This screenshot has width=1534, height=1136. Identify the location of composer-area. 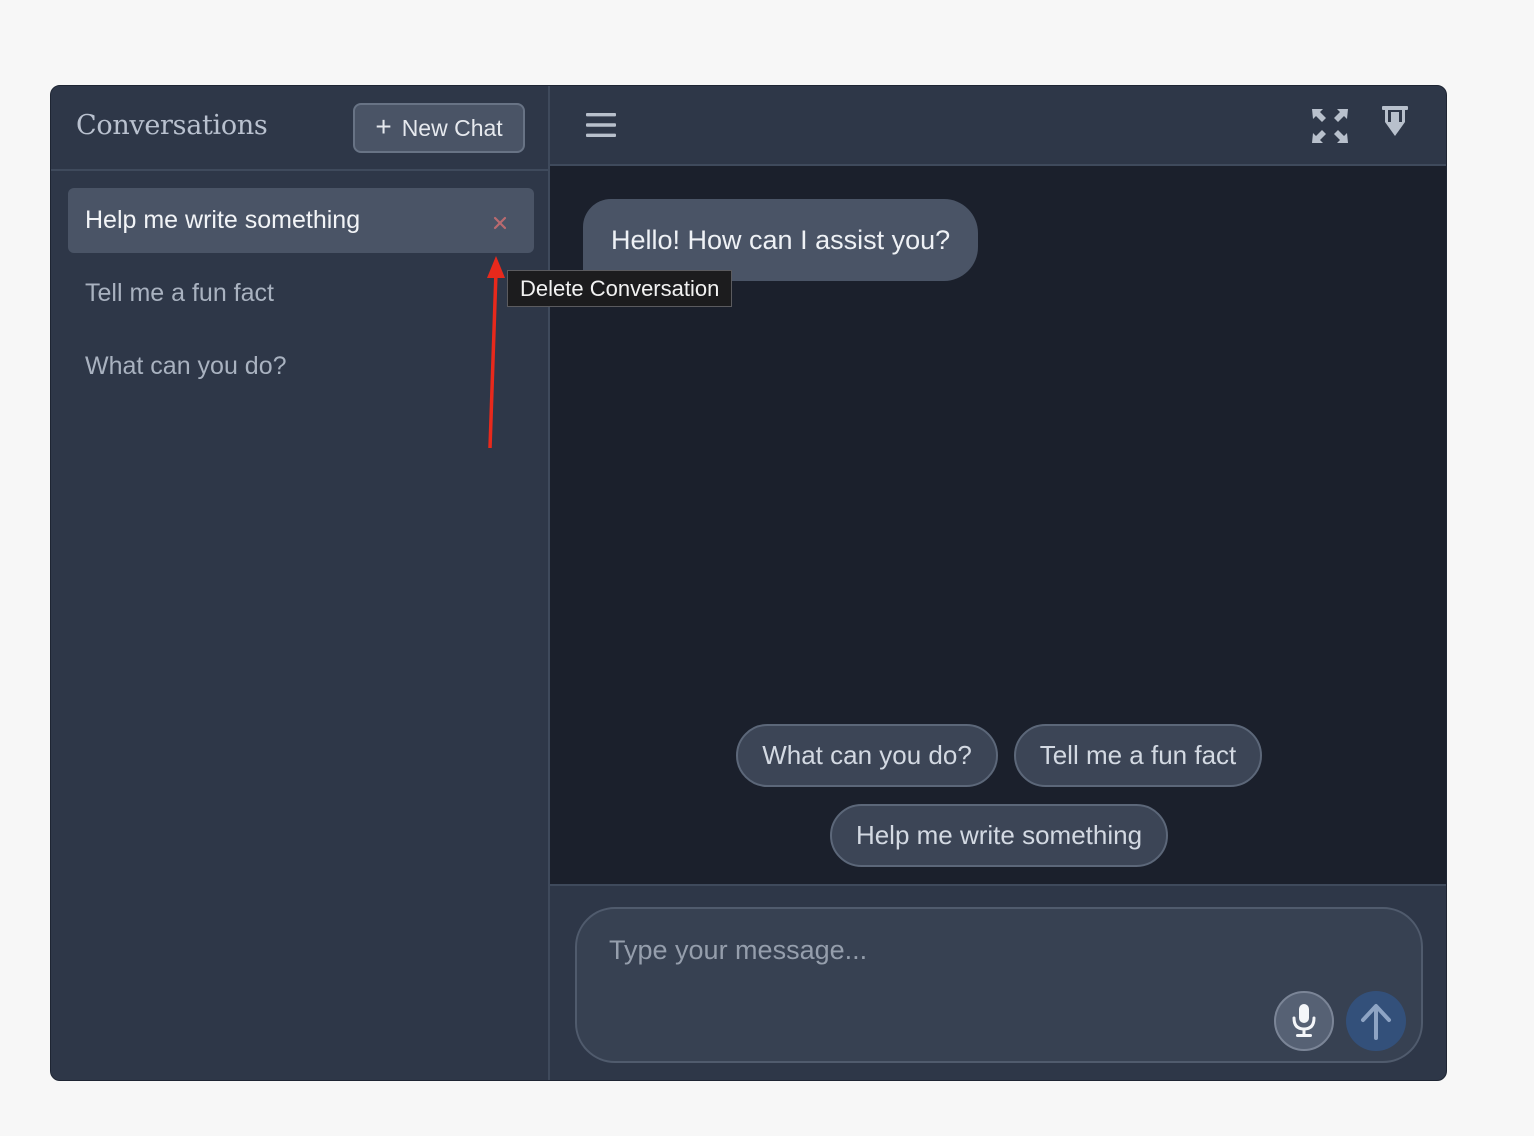
(998, 982).